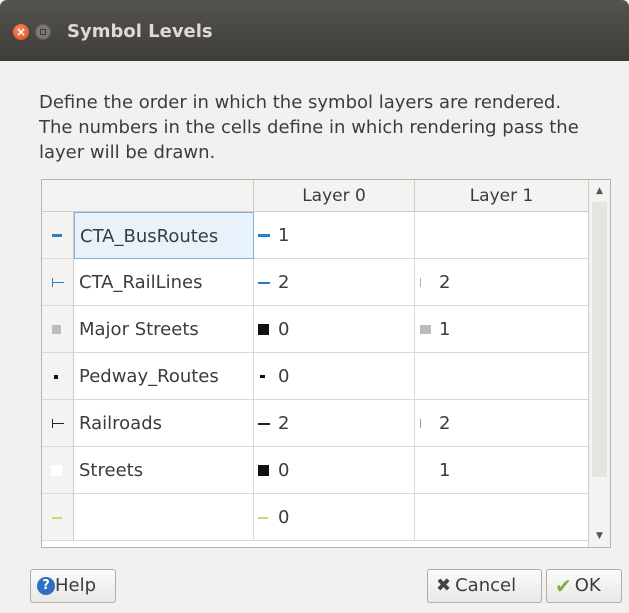 The width and height of the screenshot is (629, 613). What do you see at coordinates (164, 235) in the screenshot?
I see `layer-name-cell: CTA_BusRoutes` at bounding box center [164, 235].